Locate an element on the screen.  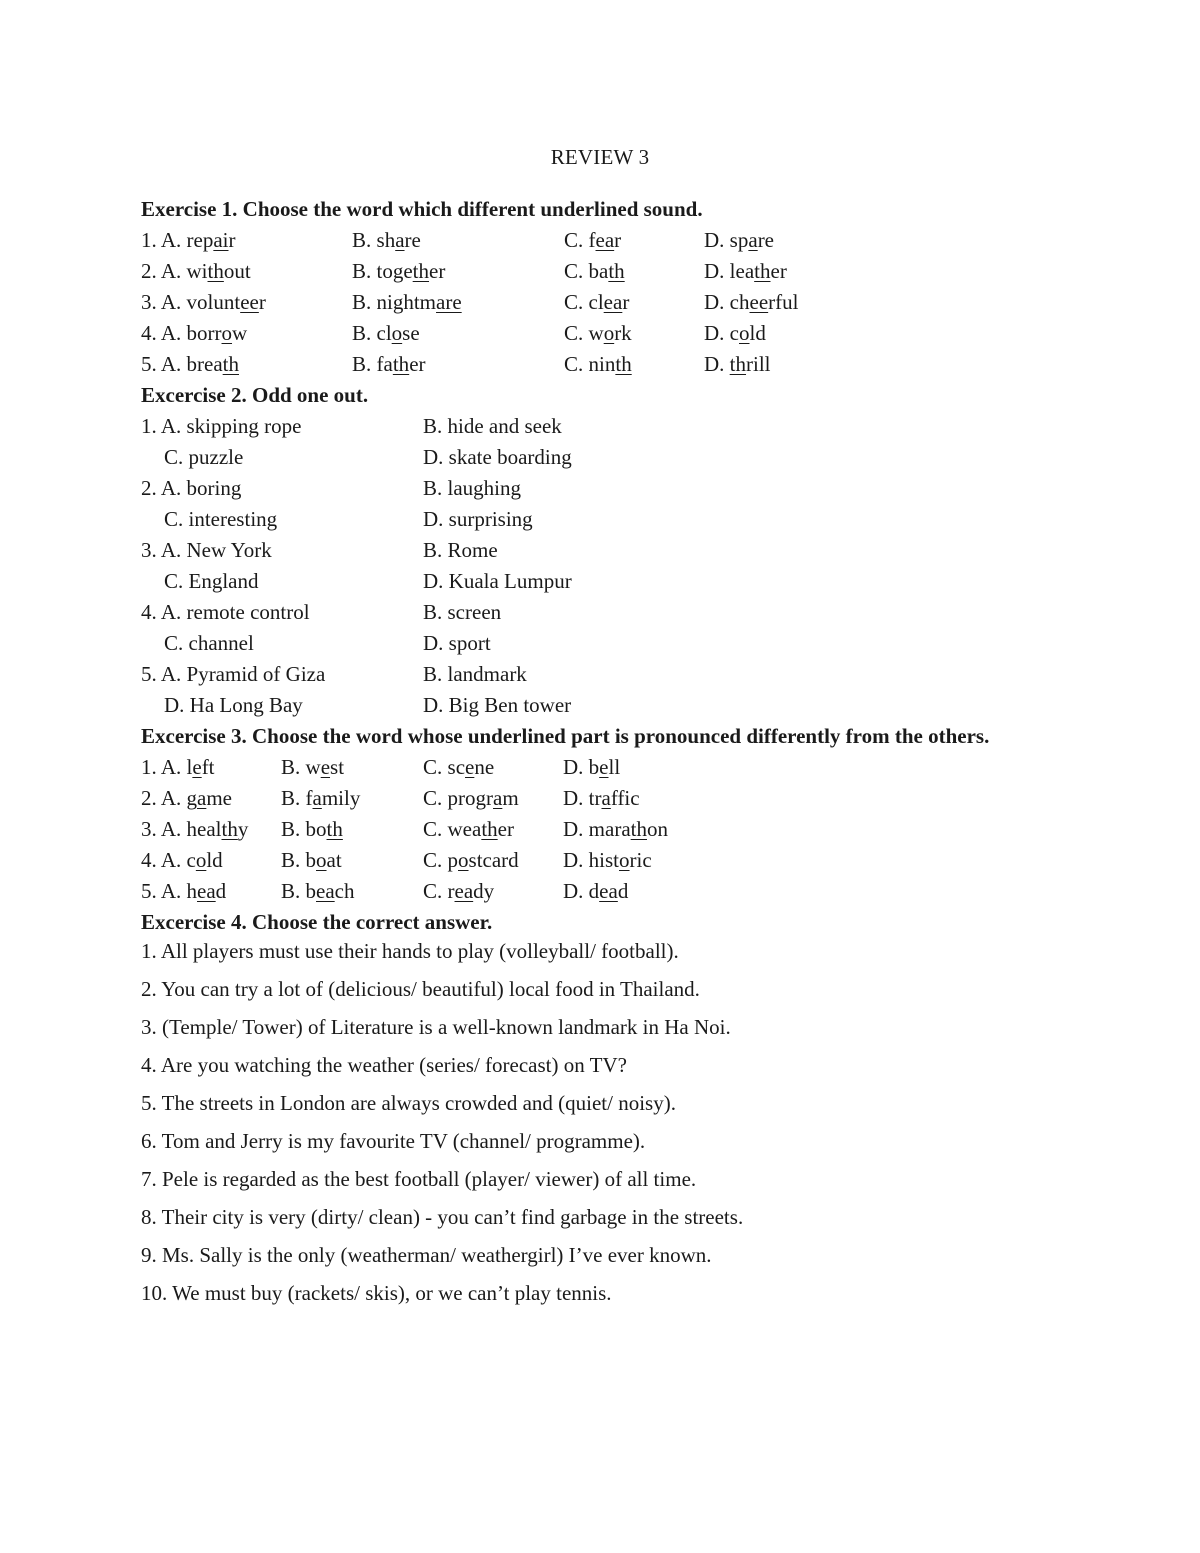
word-part: ft is located at coordinates (208, 767).